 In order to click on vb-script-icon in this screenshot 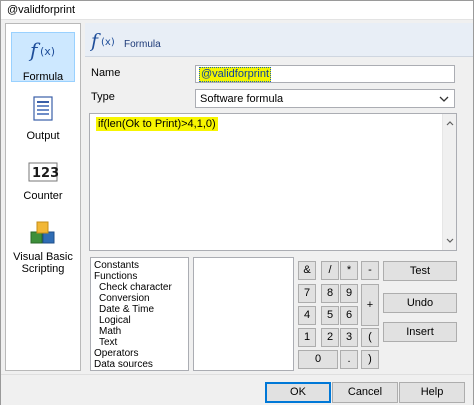, I will do `click(43, 235)`.